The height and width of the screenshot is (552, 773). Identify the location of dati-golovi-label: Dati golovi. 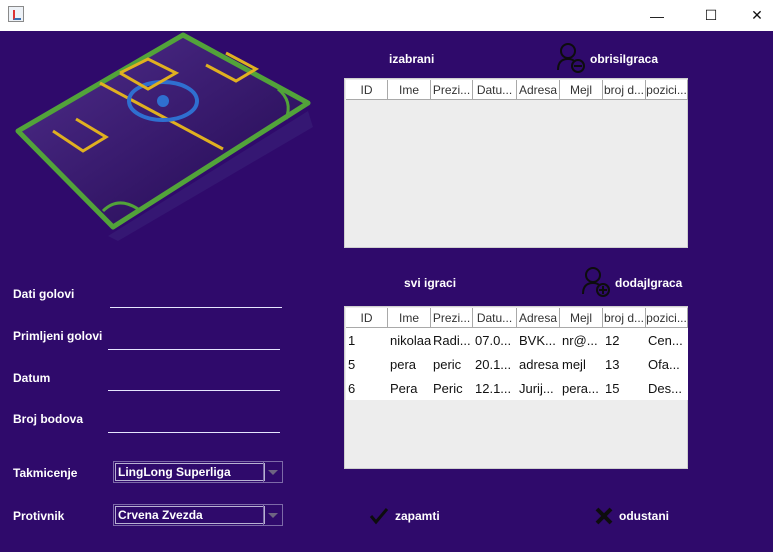
(44, 294).